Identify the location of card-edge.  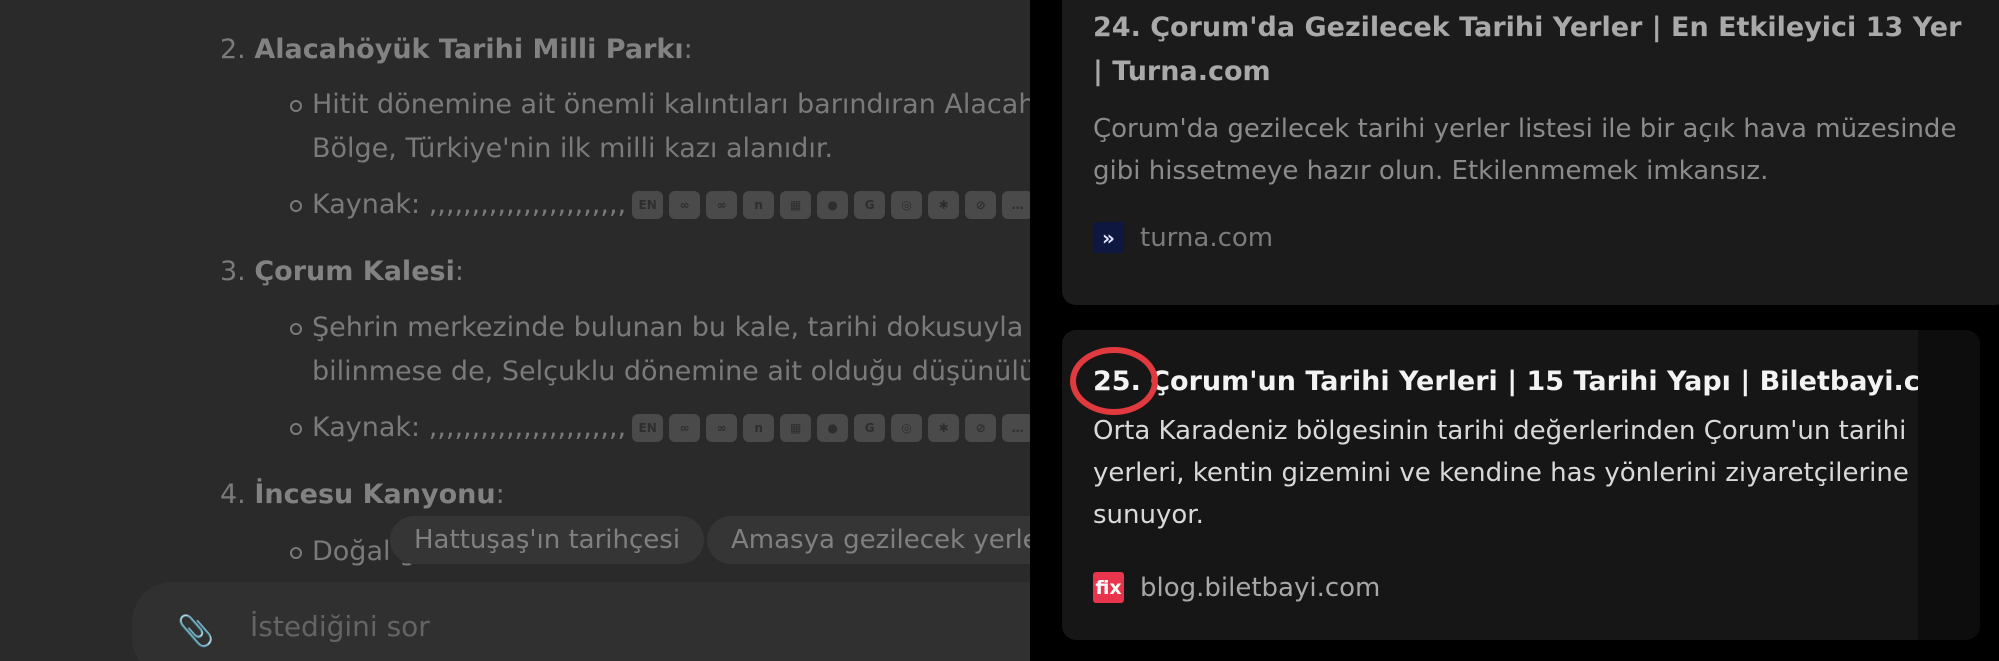
(1949, 485).